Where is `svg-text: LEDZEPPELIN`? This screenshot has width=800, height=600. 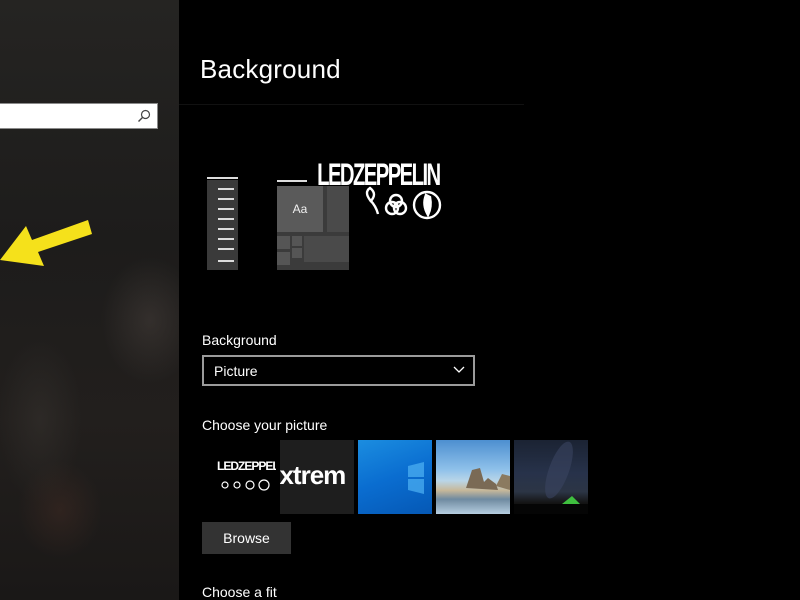
svg-text: LEDZEPPELIN is located at coordinates (378, 175).